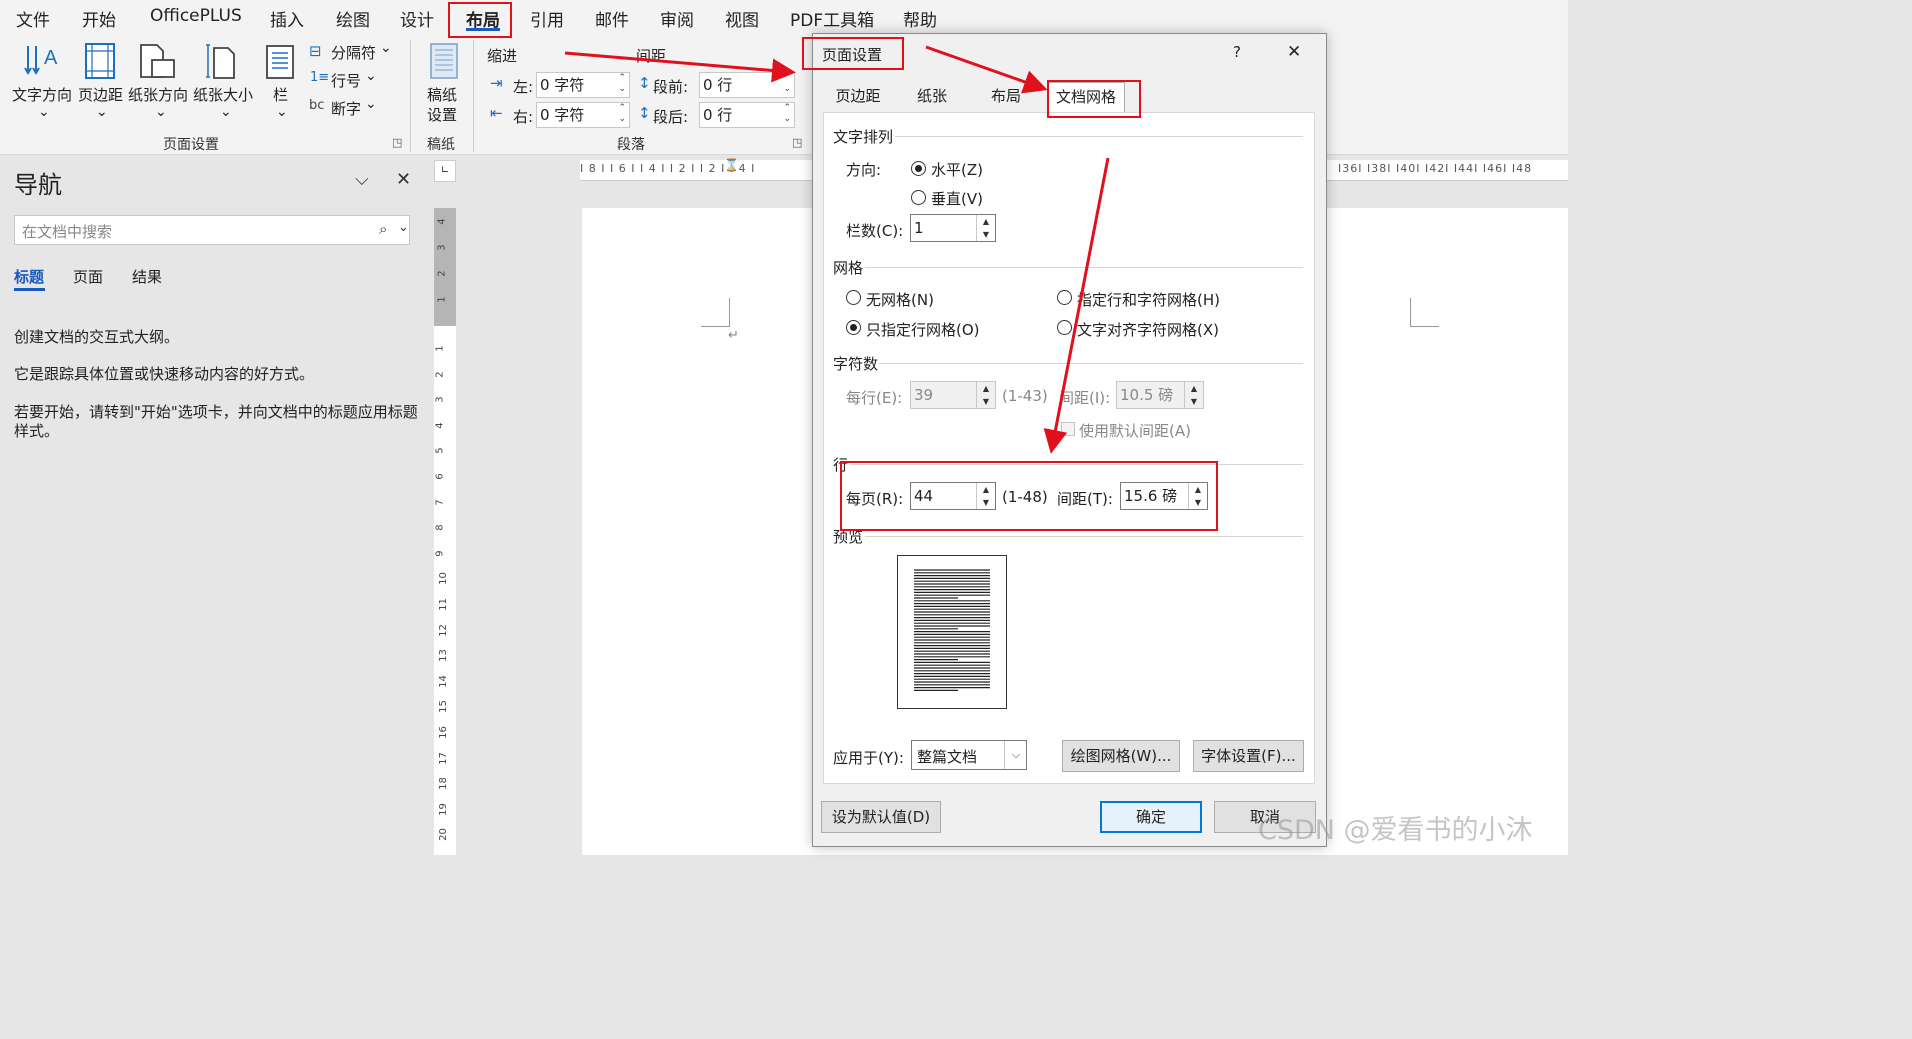 The image size is (1912, 1039). I want to click on watermark: CSDN @爱看书的小沐, so click(1395, 830).